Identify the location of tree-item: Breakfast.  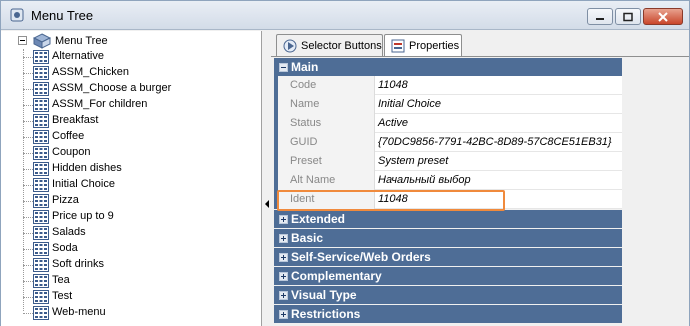
(140, 121).